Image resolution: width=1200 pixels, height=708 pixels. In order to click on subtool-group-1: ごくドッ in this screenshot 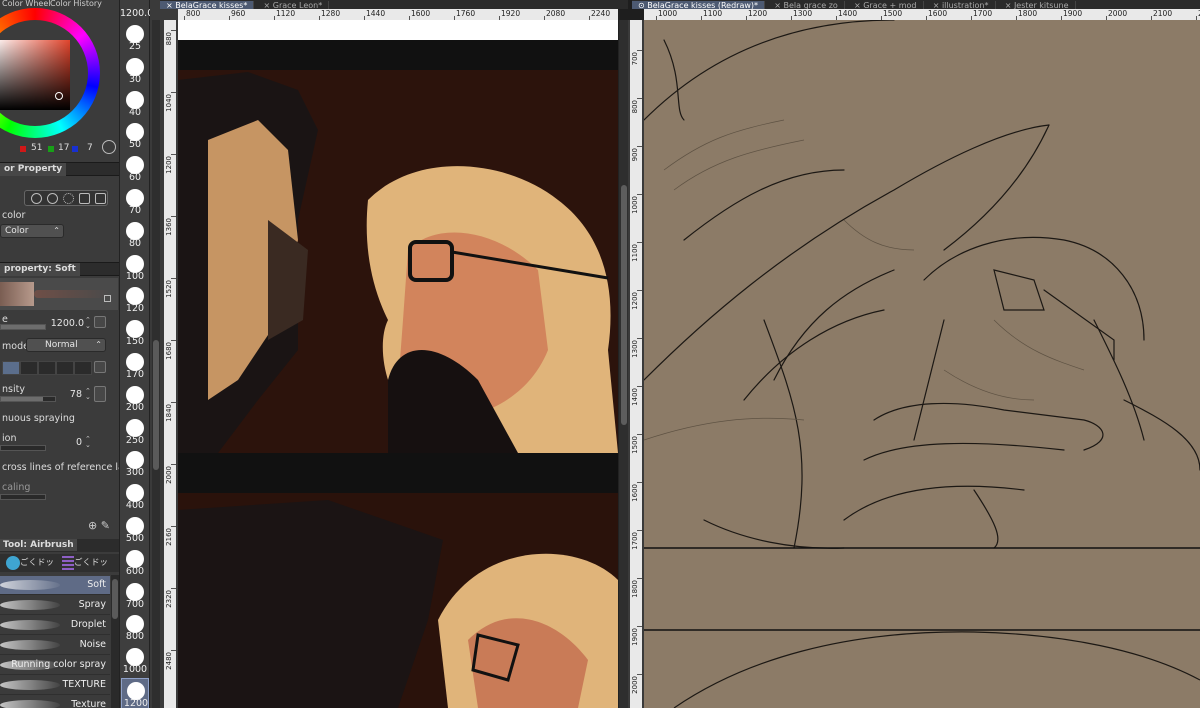, I will do `click(30, 563)`.